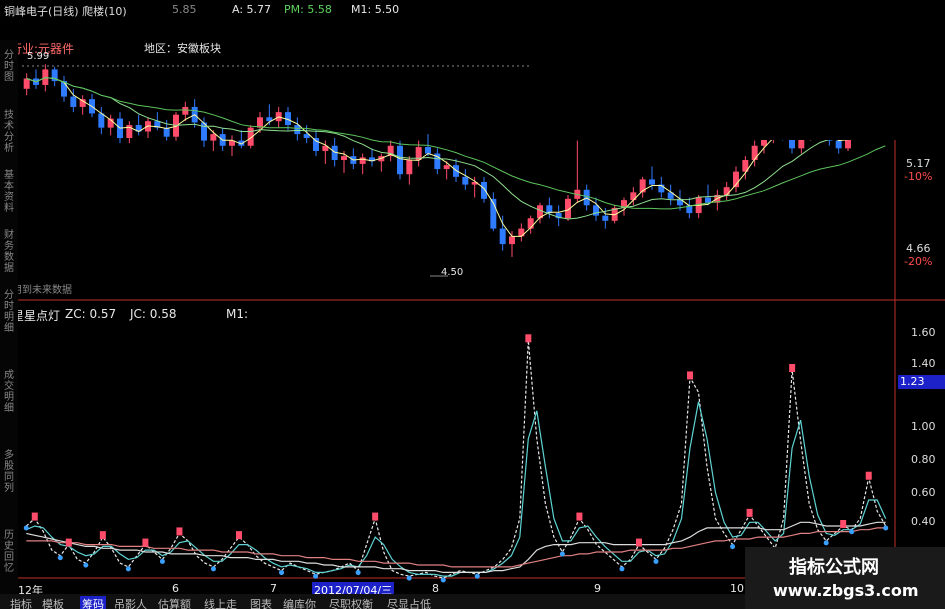 This screenshot has height=609, width=945. I want to click on axis-tick: 4.66, so click(918, 248).